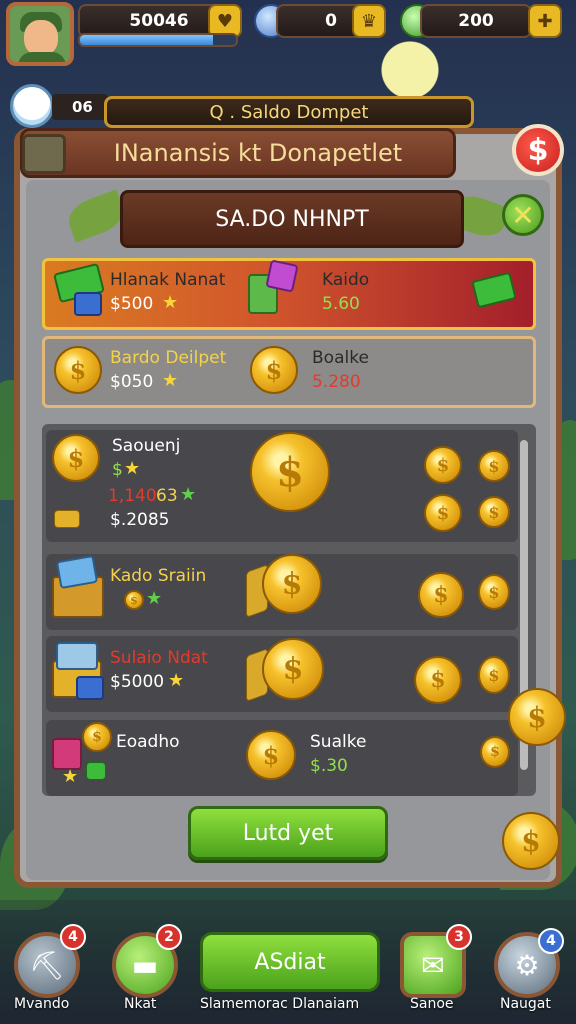 The image size is (576, 1024). I want to click on dollar-badge-icon: $, so click(538, 150).